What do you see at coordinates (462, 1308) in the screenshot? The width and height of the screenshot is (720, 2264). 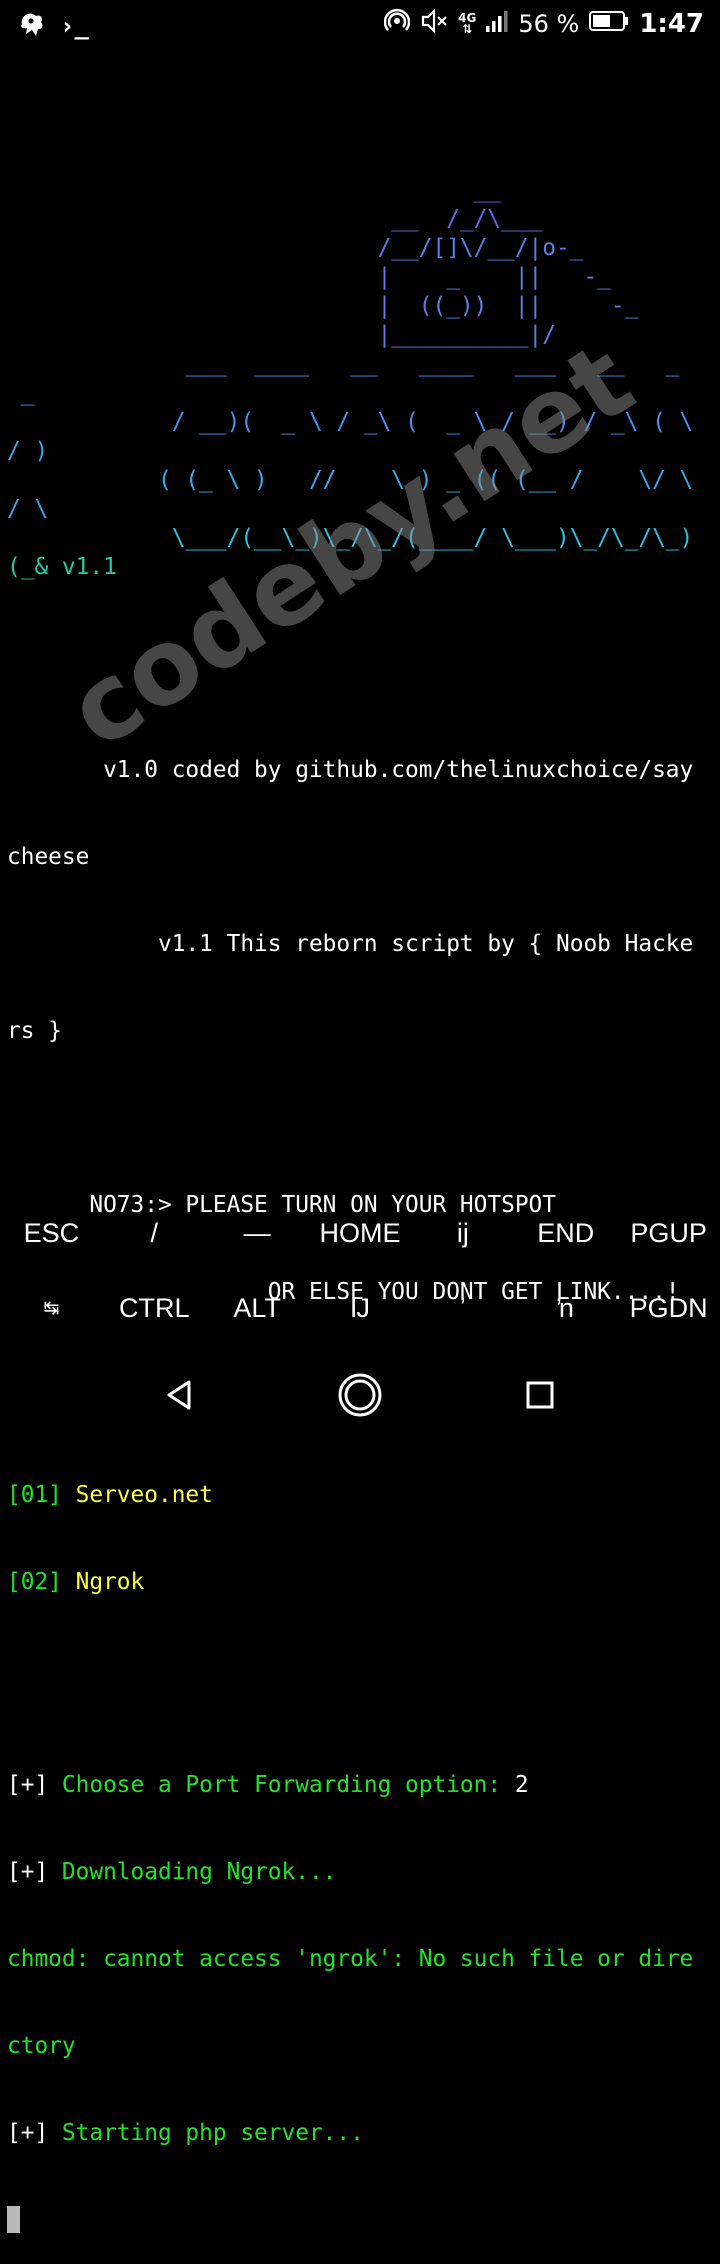 I see `apostrophe-key: ʼ` at bounding box center [462, 1308].